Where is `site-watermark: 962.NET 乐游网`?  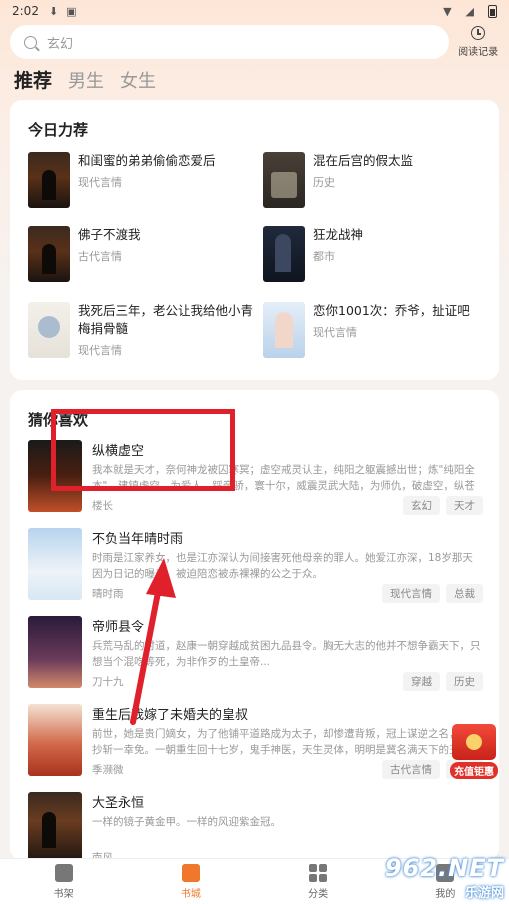 site-watermark: 962.NET 乐游网 is located at coordinates (437, 877).